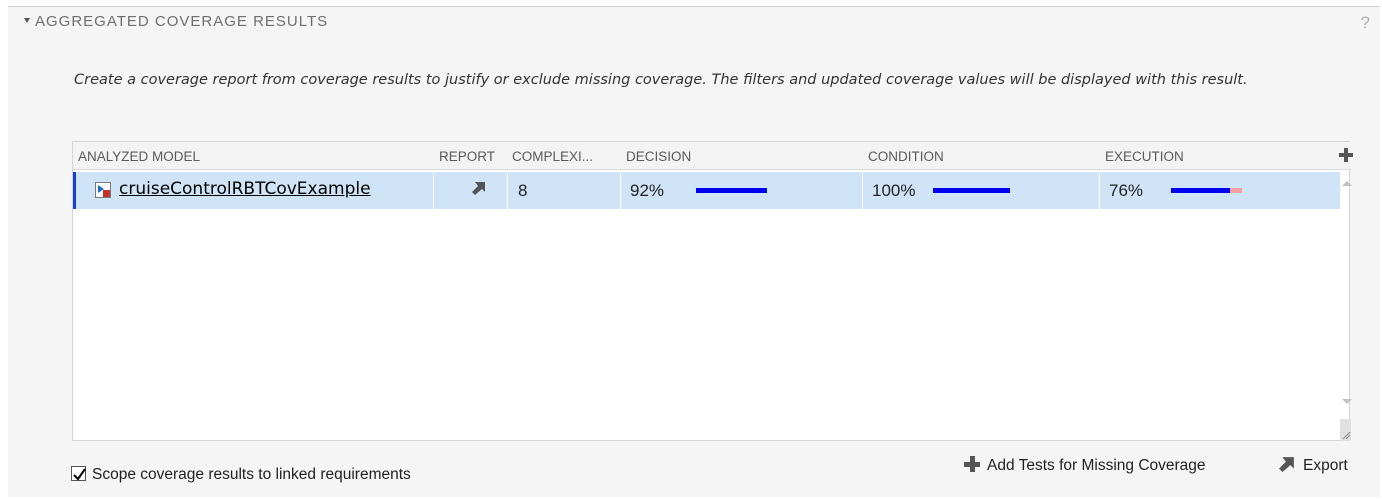 This screenshot has width=1382, height=499. Describe the element at coordinates (139, 156) in the screenshot. I see `column-header-analyzed-model: ANALYZED MODEL` at that location.